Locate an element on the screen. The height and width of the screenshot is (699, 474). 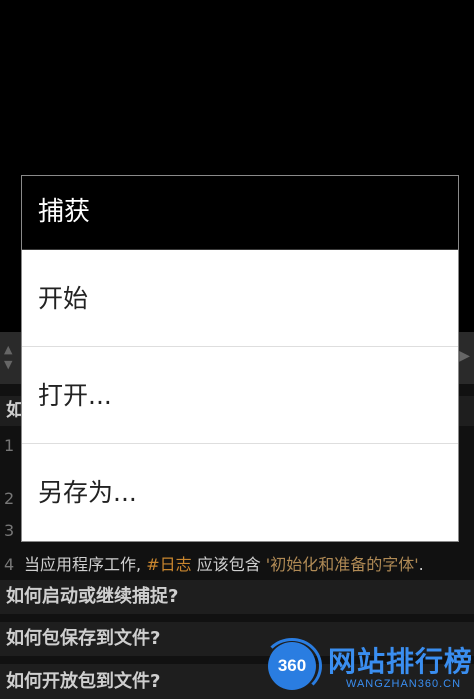
faq-start-capture: 如何启动或继续捕捉? is located at coordinates (237, 597).